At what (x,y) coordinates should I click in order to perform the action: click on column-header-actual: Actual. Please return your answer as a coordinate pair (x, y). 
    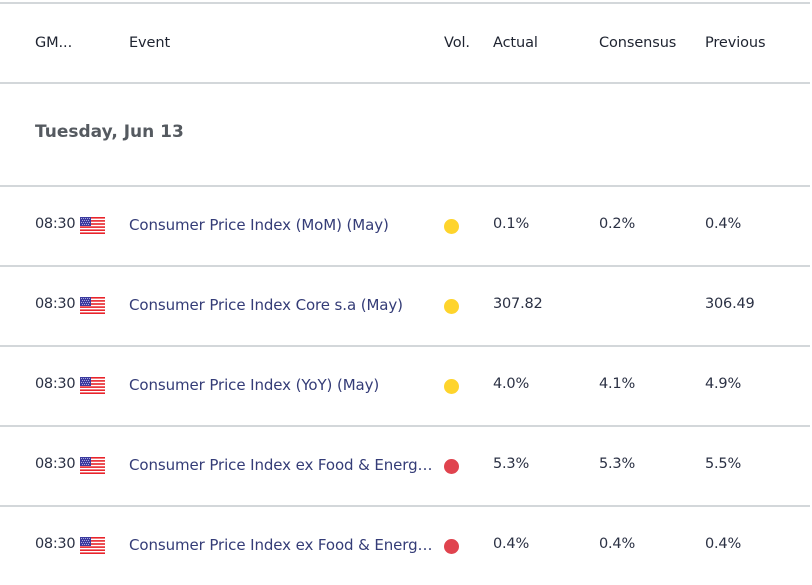
    Looking at the image, I should click on (515, 43).